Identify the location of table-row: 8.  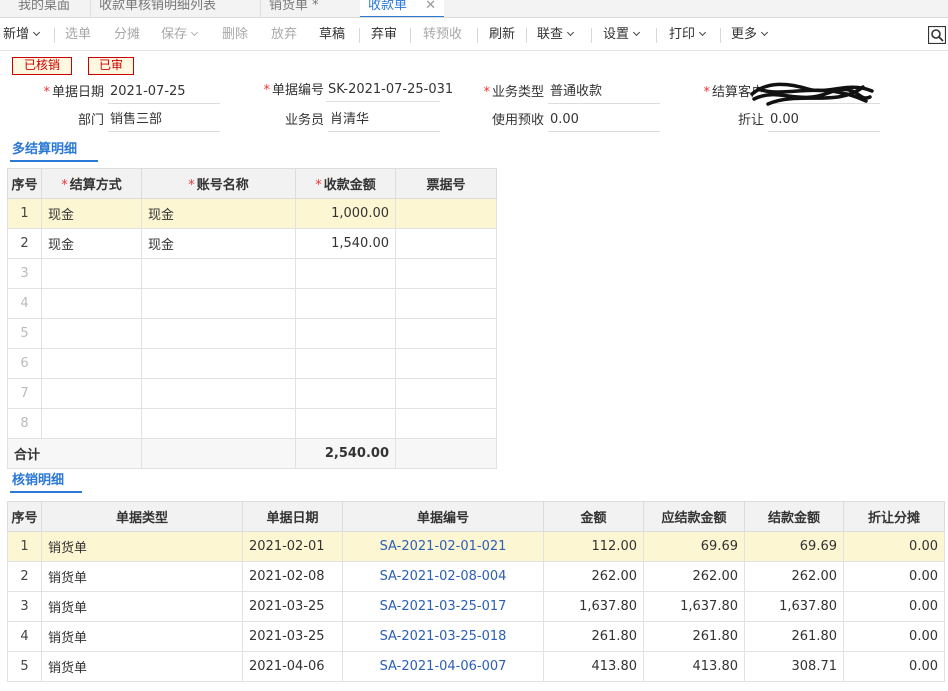
(252, 423).